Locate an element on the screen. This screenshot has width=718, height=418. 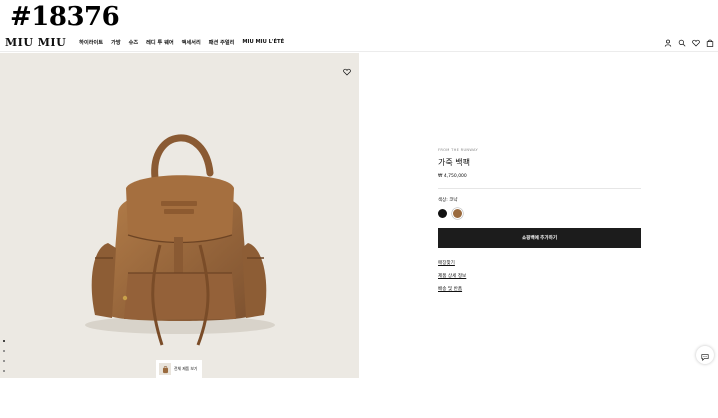
product-price: ₩ 4,750,000 is located at coordinates (452, 176).